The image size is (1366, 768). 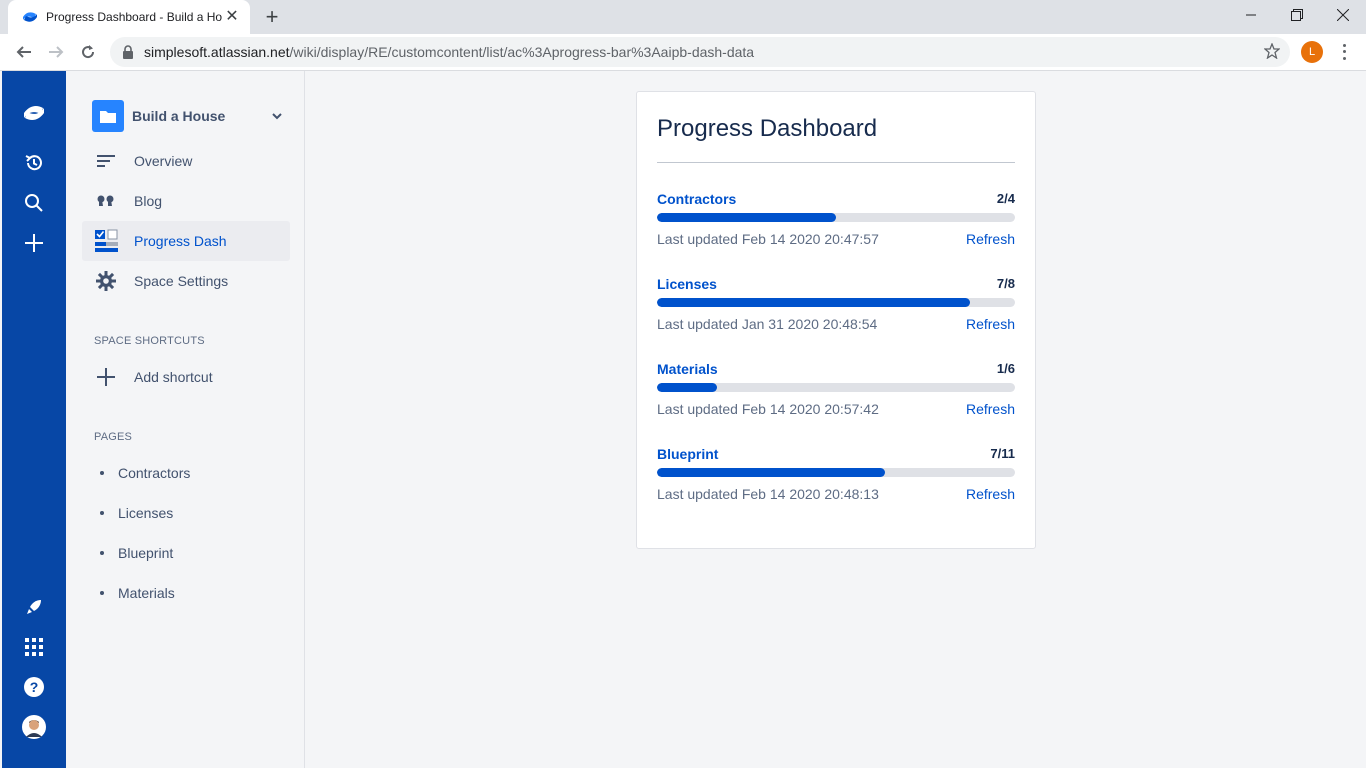 What do you see at coordinates (687, 454) in the screenshot?
I see `progress-item-link: Blueprint` at bounding box center [687, 454].